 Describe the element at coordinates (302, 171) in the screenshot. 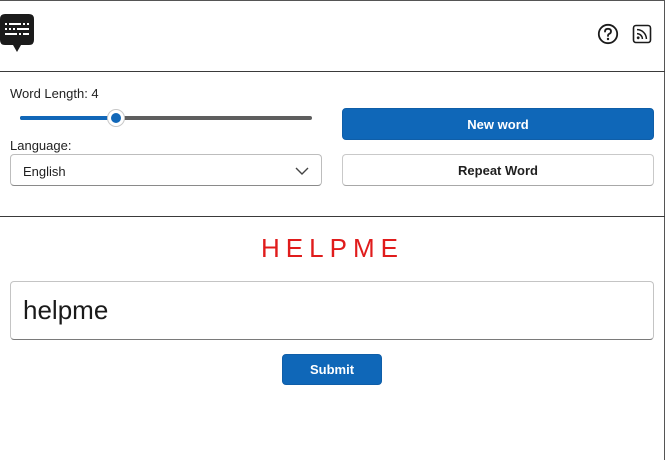

I see `chevron-down-icon` at that location.